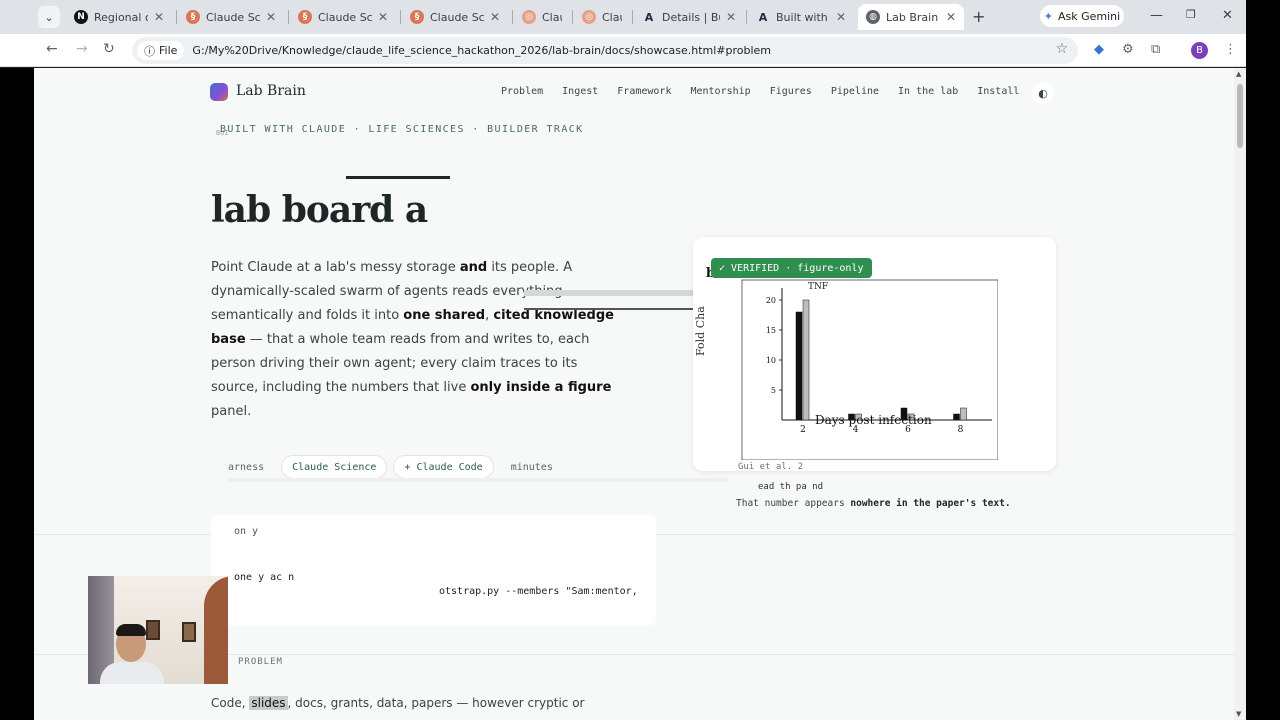  Describe the element at coordinates (334, 467) in the screenshot. I see `pill-claude-science: Claude Science` at that location.